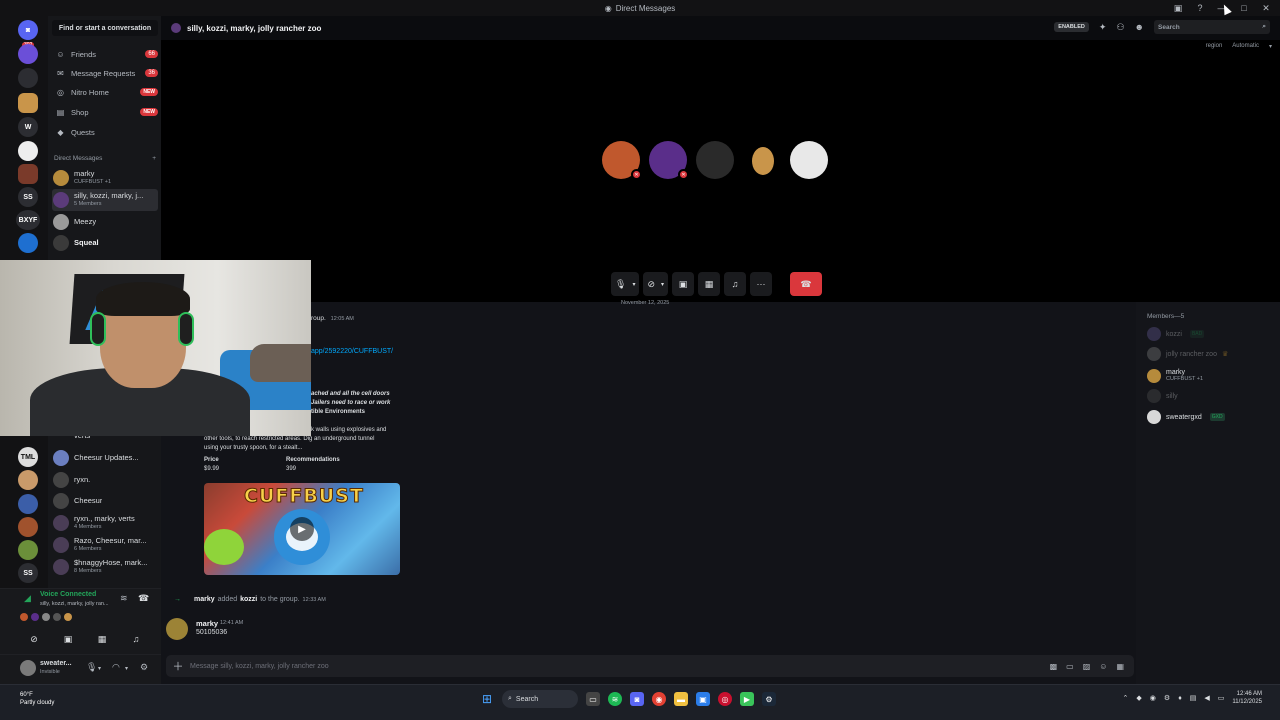  I want to click on dm-item: $hnaggyHose, mark... 8 Members, so click(105, 567).